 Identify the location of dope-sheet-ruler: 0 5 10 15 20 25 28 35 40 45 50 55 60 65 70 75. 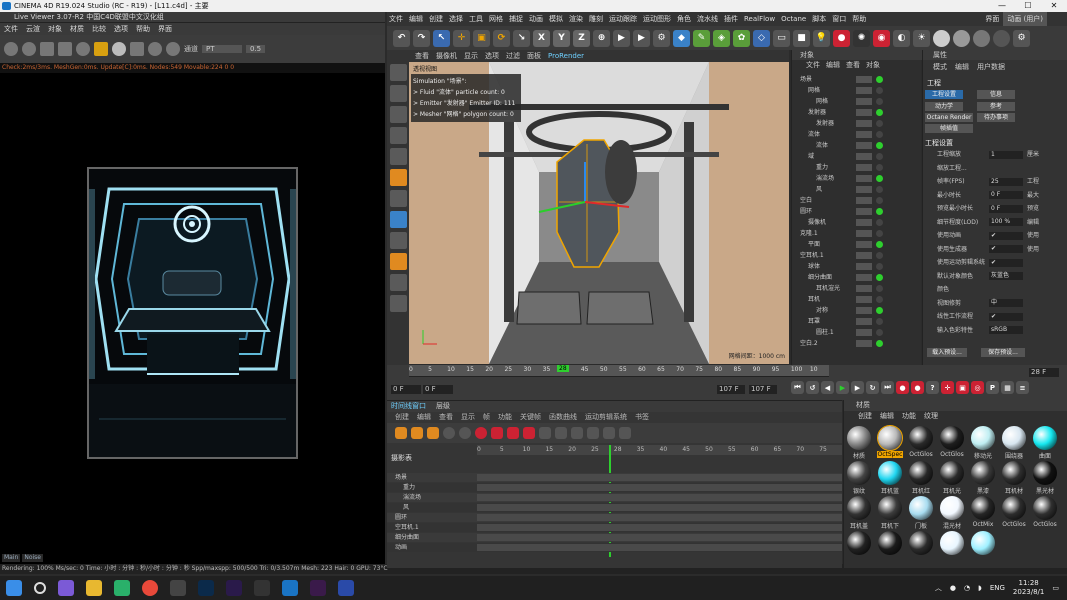
(659, 450).